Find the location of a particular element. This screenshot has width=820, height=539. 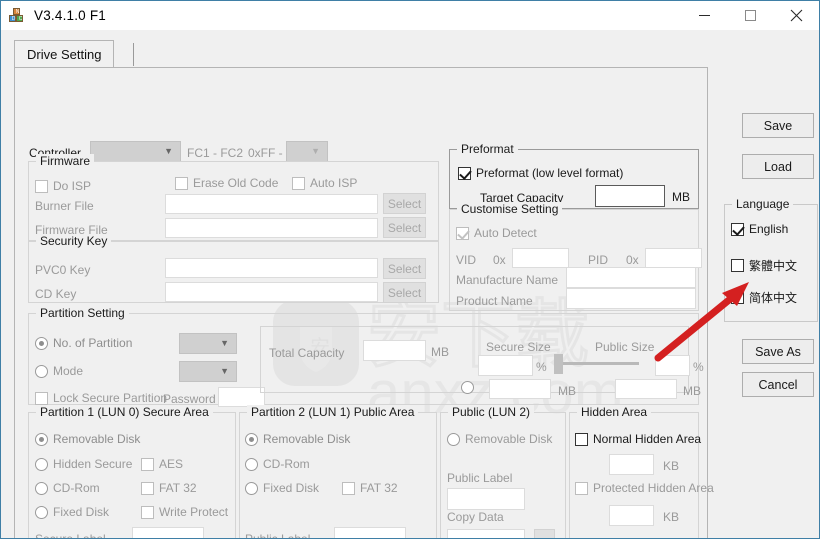

secure-size-radio is located at coordinates (470, 387).